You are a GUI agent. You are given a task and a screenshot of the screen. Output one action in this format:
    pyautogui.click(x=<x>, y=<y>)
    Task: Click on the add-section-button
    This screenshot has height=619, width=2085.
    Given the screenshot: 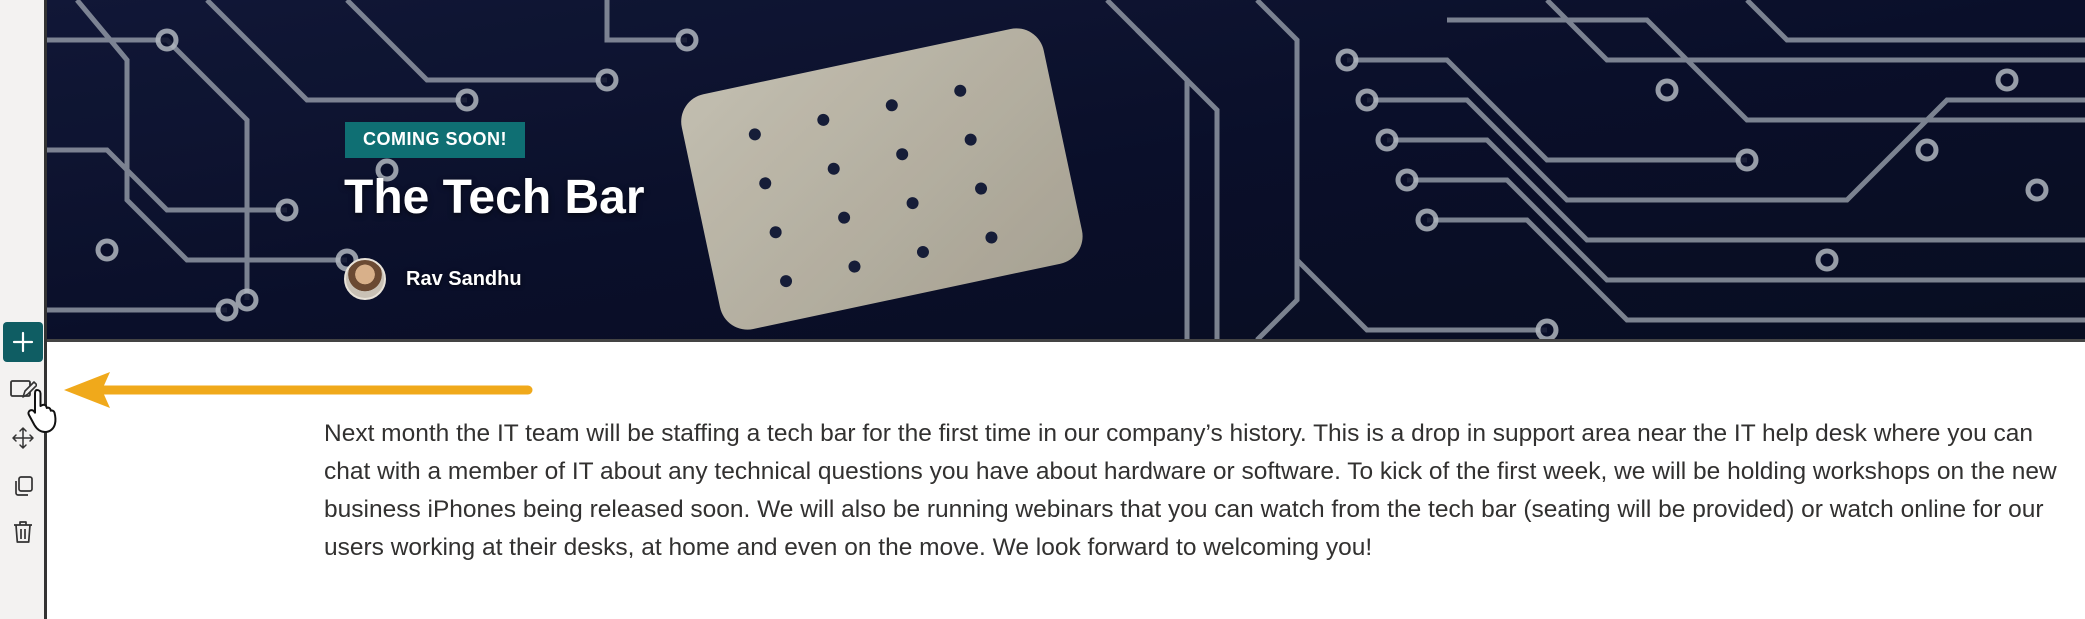 What is the action you would take?
    pyautogui.click(x=23, y=342)
    